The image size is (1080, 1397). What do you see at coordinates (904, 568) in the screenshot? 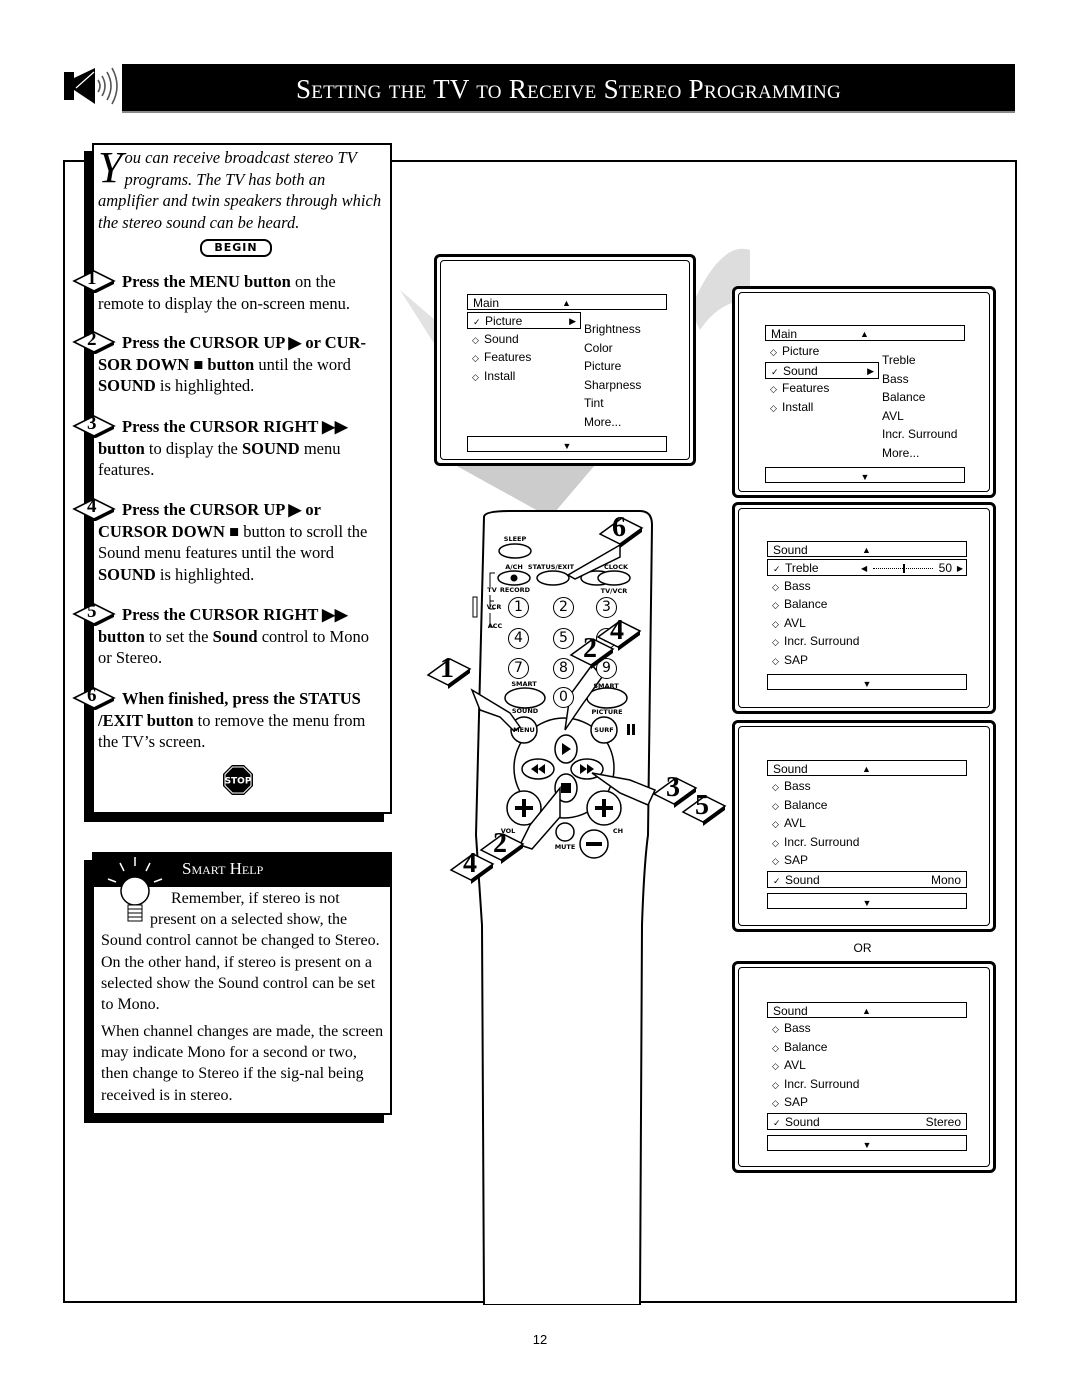
I see `slider-thumb` at bounding box center [904, 568].